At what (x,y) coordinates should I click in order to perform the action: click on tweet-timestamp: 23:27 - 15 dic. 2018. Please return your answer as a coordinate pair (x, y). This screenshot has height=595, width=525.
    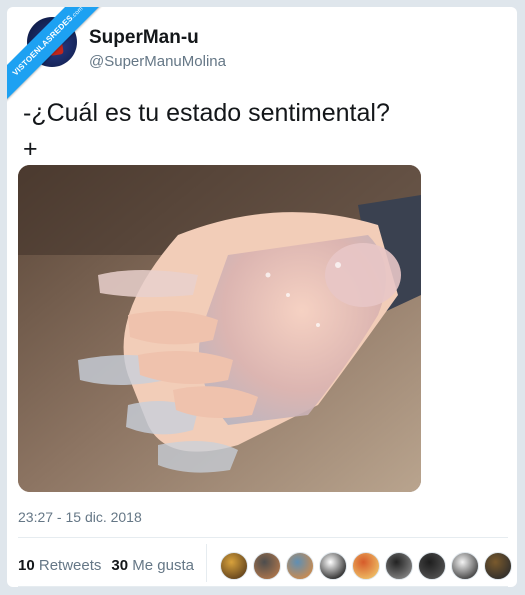
    Looking at the image, I should click on (80, 517).